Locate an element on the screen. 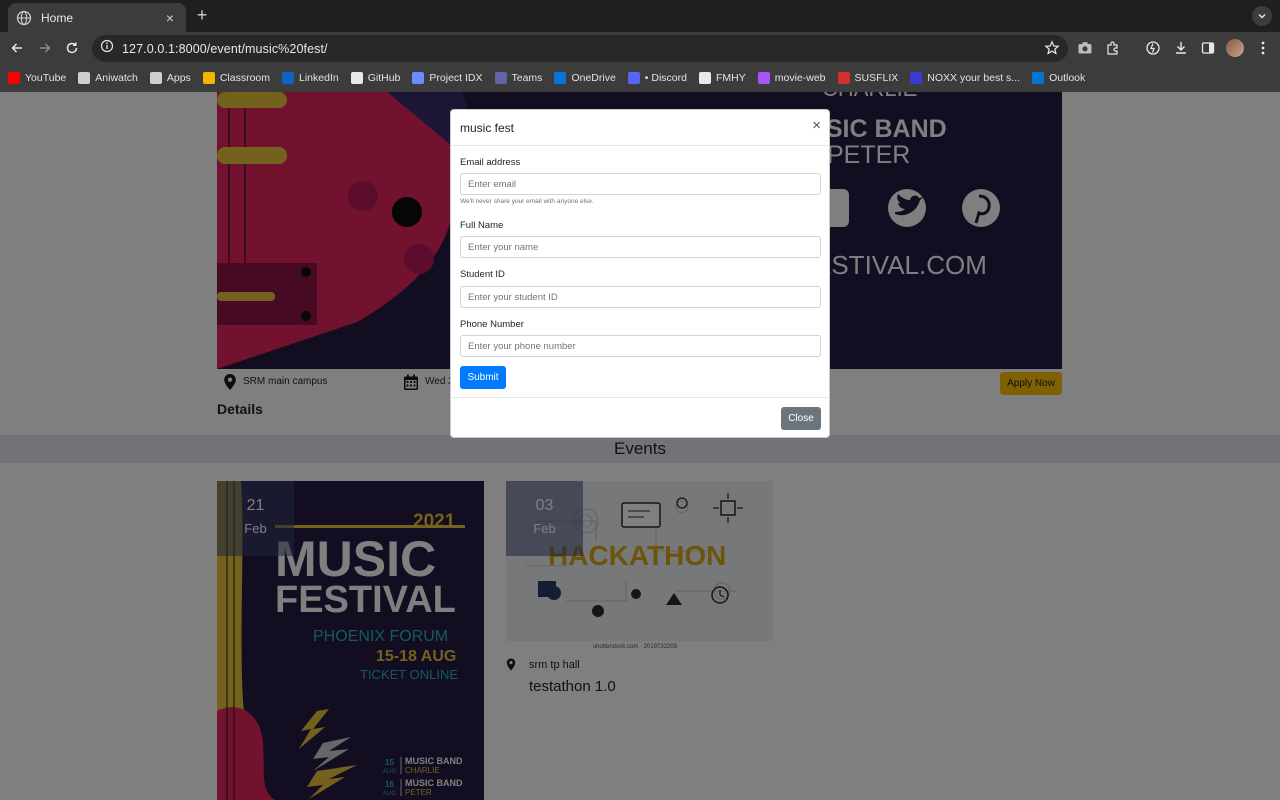 This screenshot has height=800, width=1280. apps-icon is located at coordinates (155, 78).